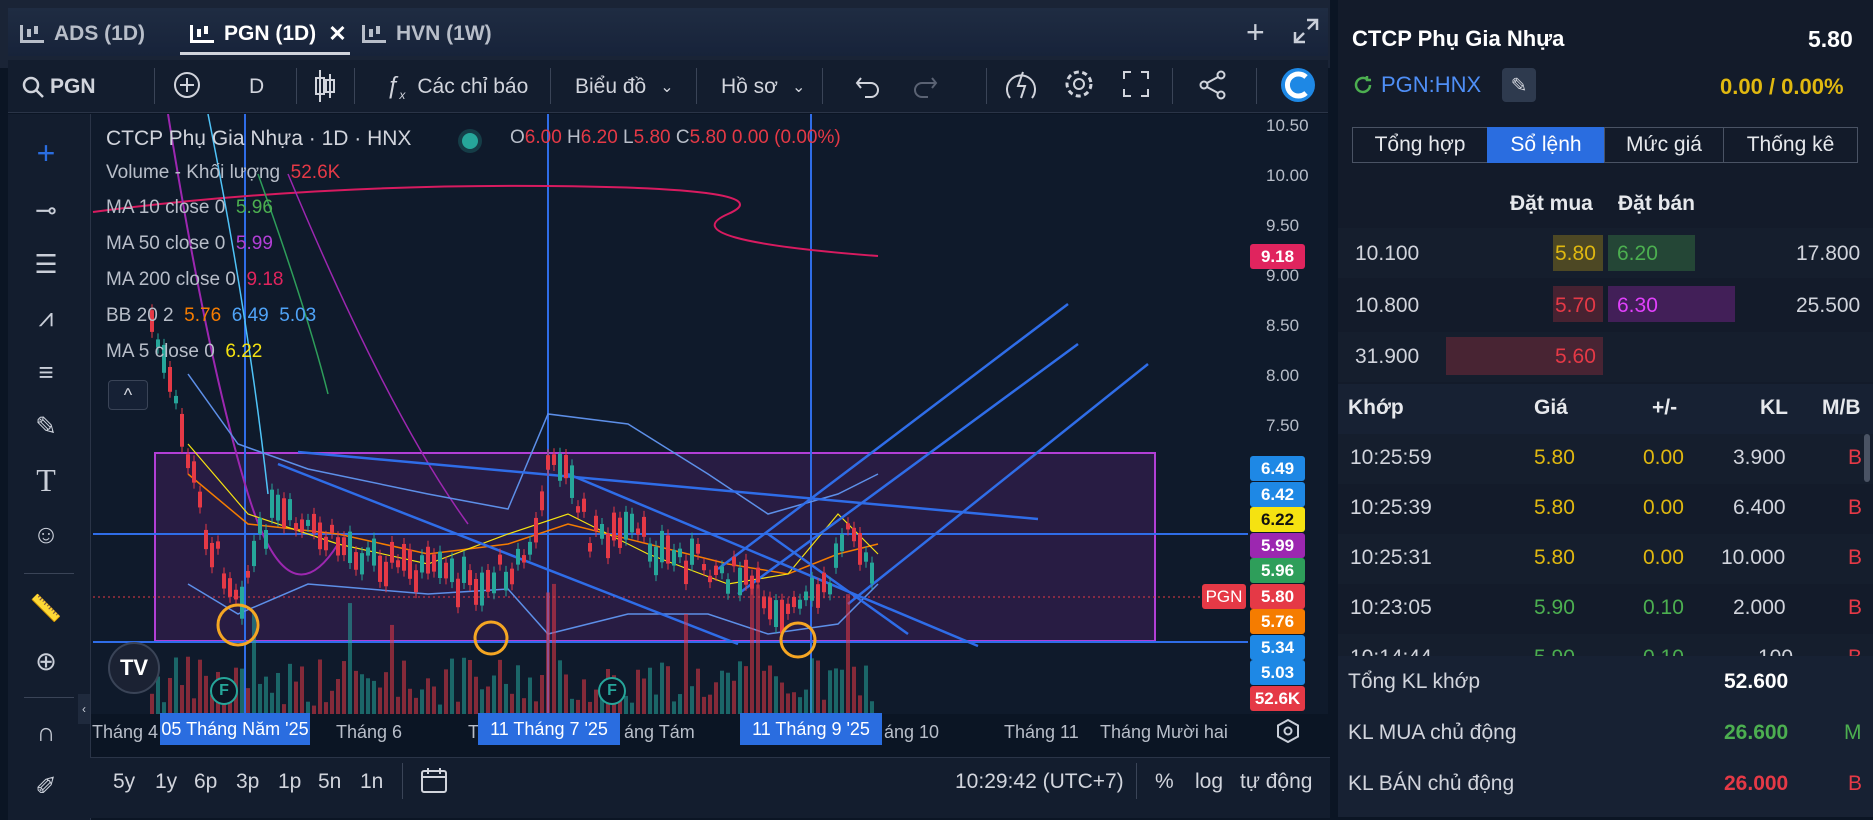 The image size is (1873, 820). What do you see at coordinates (1432, 732) in the screenshot?
I see `summary-label: KL MUA chủ động` at bounding box center [1432, 732].